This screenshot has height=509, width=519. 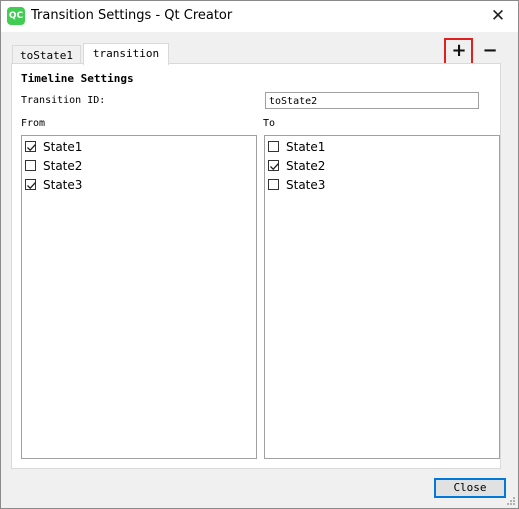 What do you see at coordinates (459, 51) in the screenshot?
I see `add-transition-button: +` at bounding box center [459, 51].